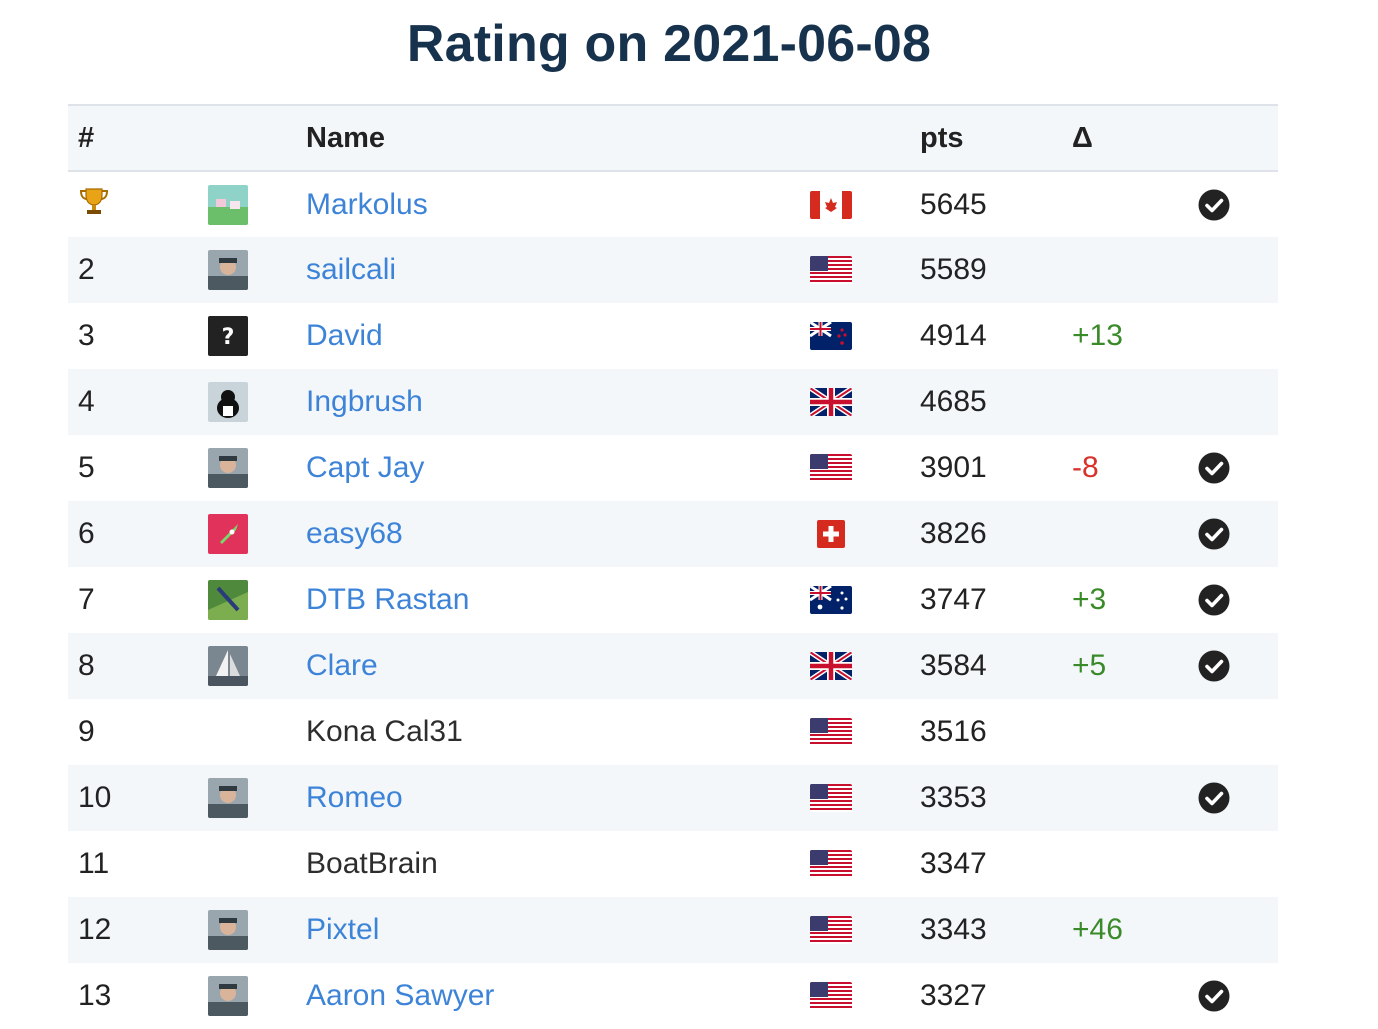 This screenshot has height=1029, width=1378. I want to click on name-cell: Pixtel, so click(558, 930).